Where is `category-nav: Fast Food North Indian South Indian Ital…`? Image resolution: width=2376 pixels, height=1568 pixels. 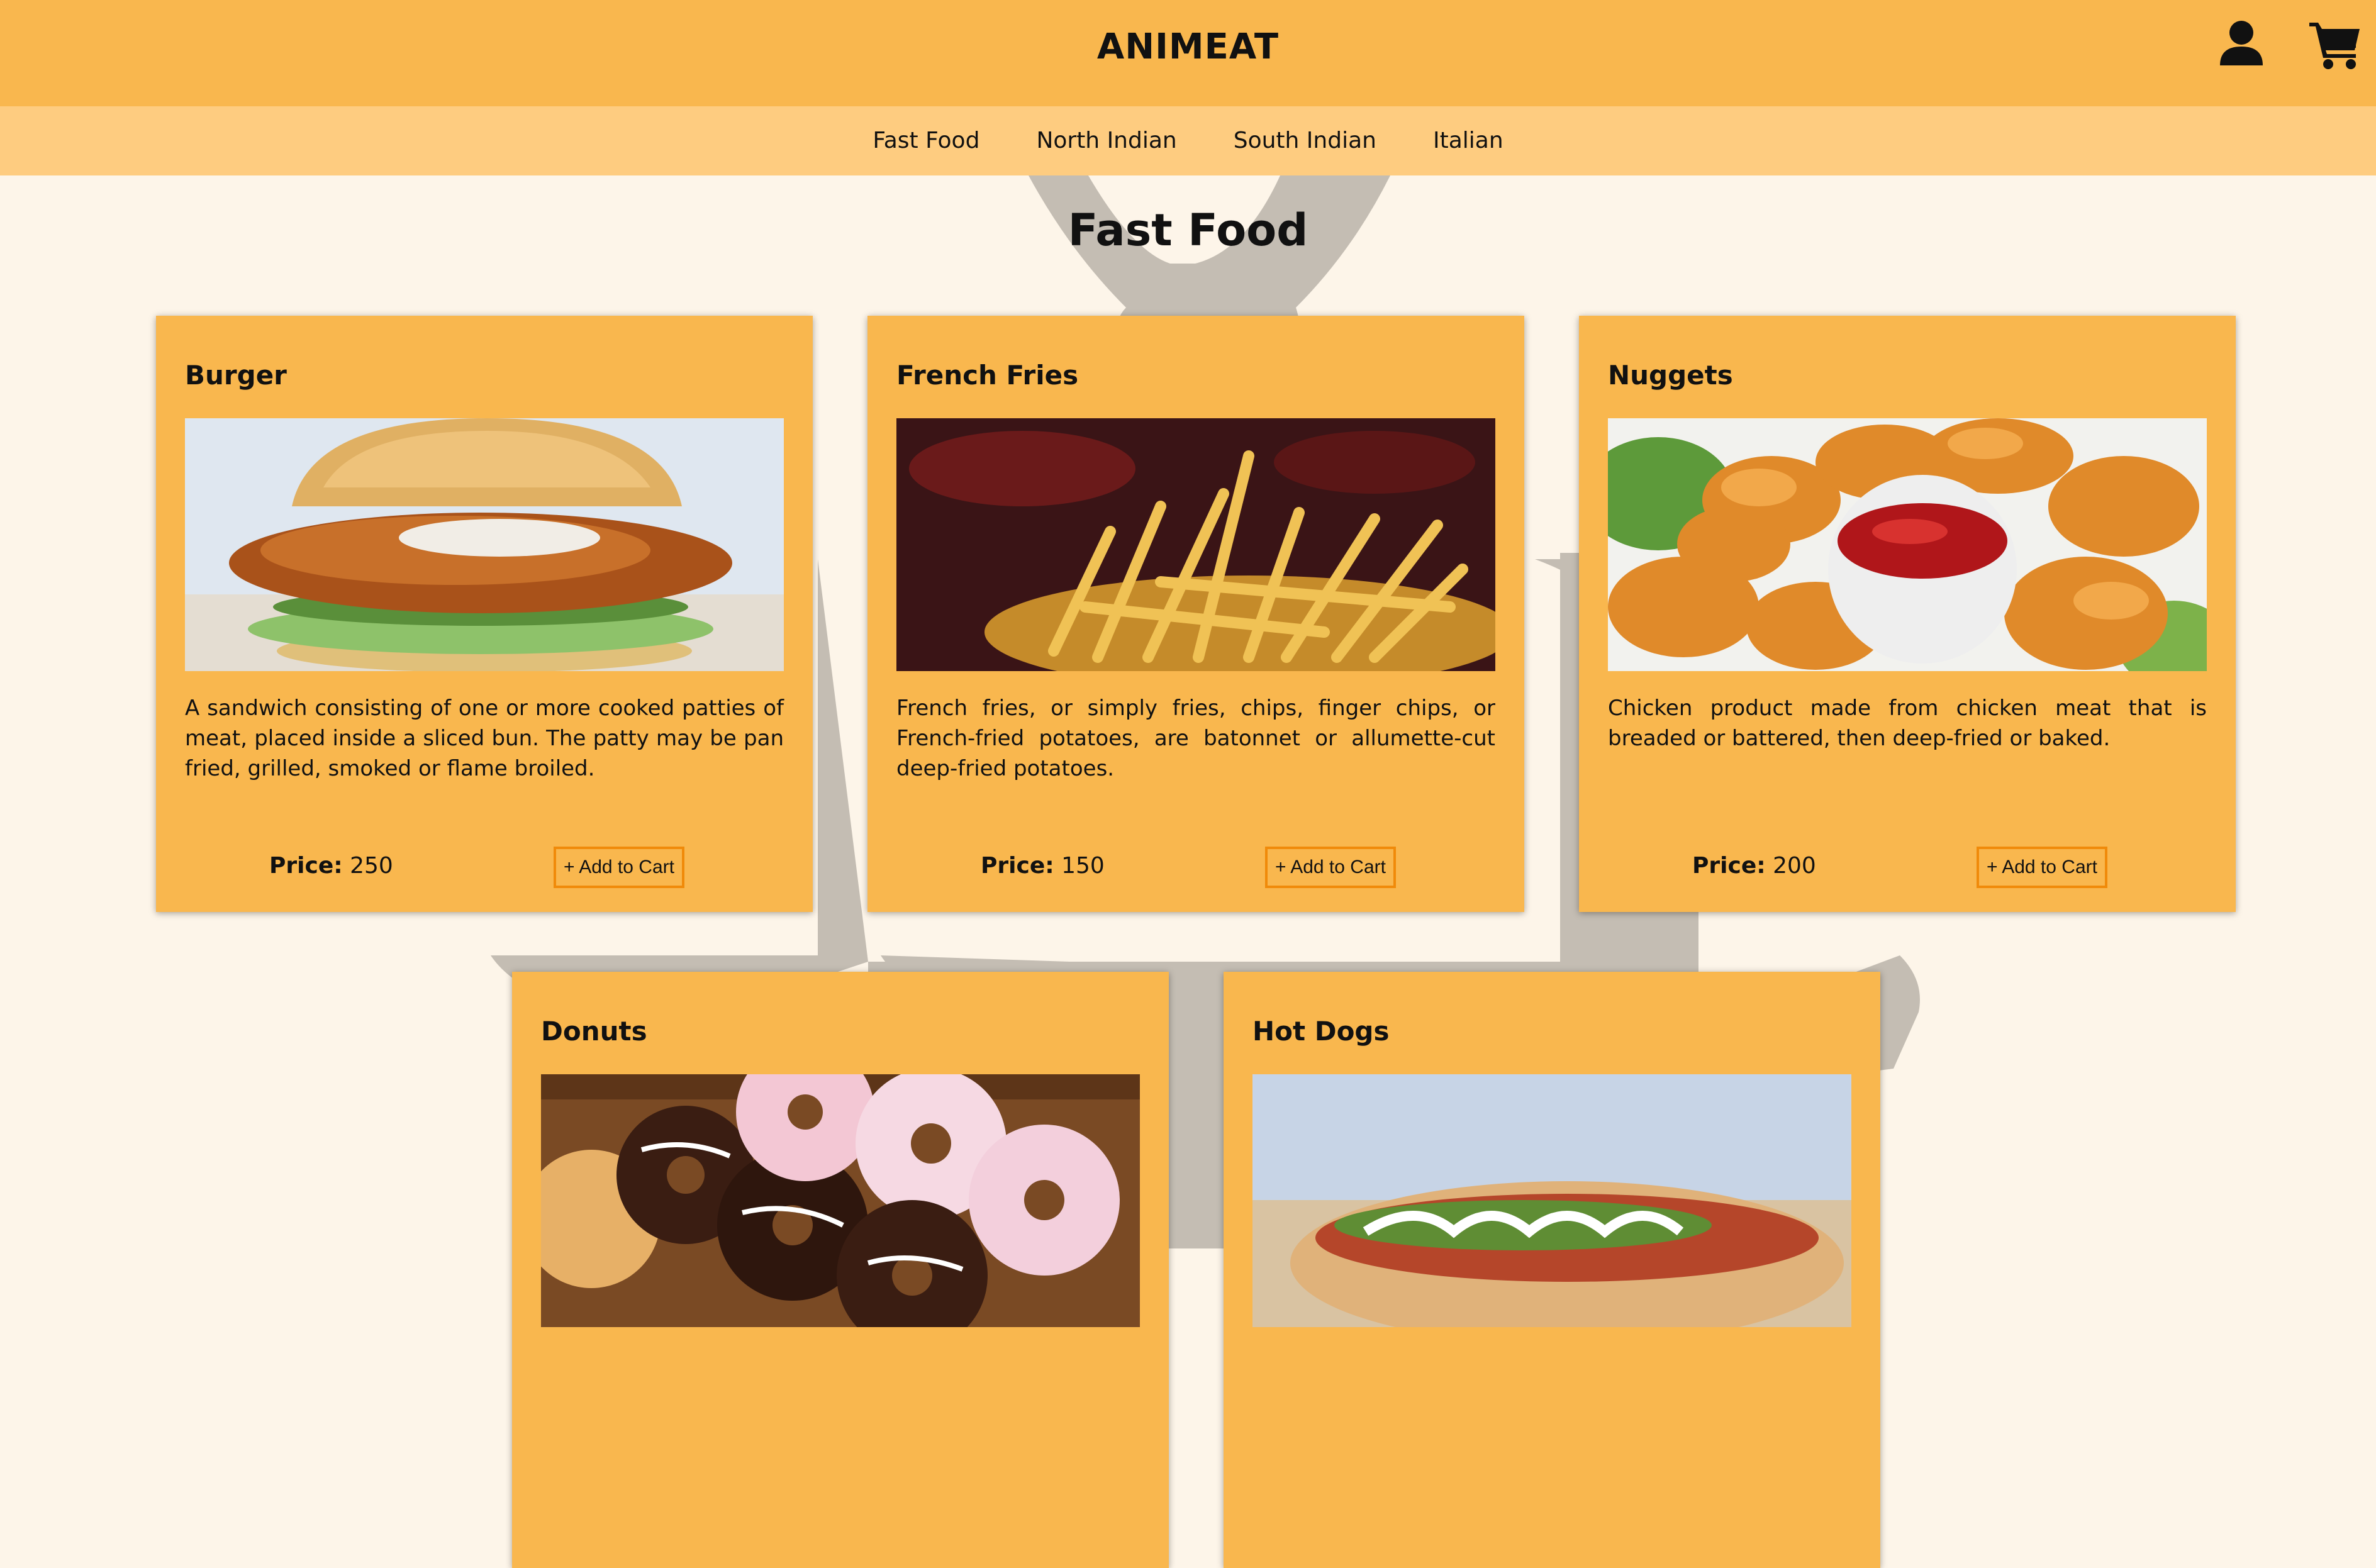 category-nav: Fast Food North Indian South Indian Ital… is located at coordinates (1188, 140).